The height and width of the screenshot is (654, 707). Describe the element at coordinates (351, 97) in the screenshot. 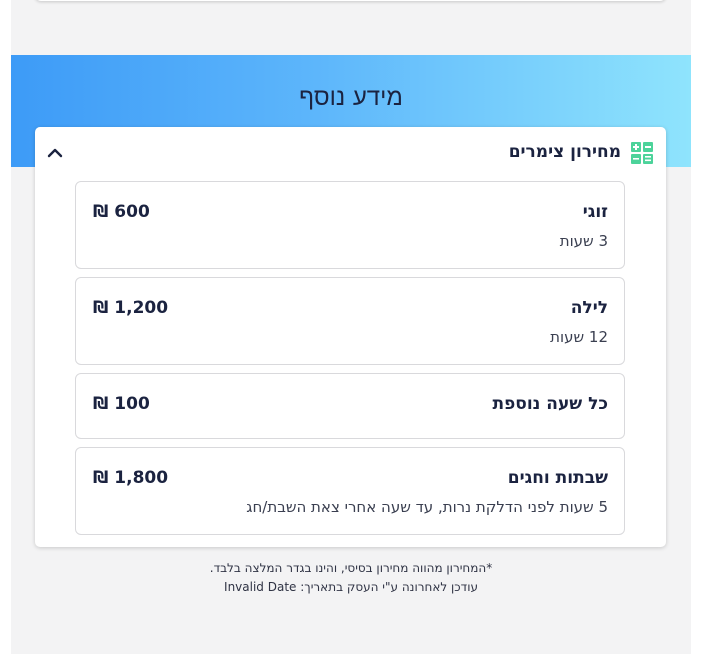

I see `section-title: מידע נוסף` at that location.